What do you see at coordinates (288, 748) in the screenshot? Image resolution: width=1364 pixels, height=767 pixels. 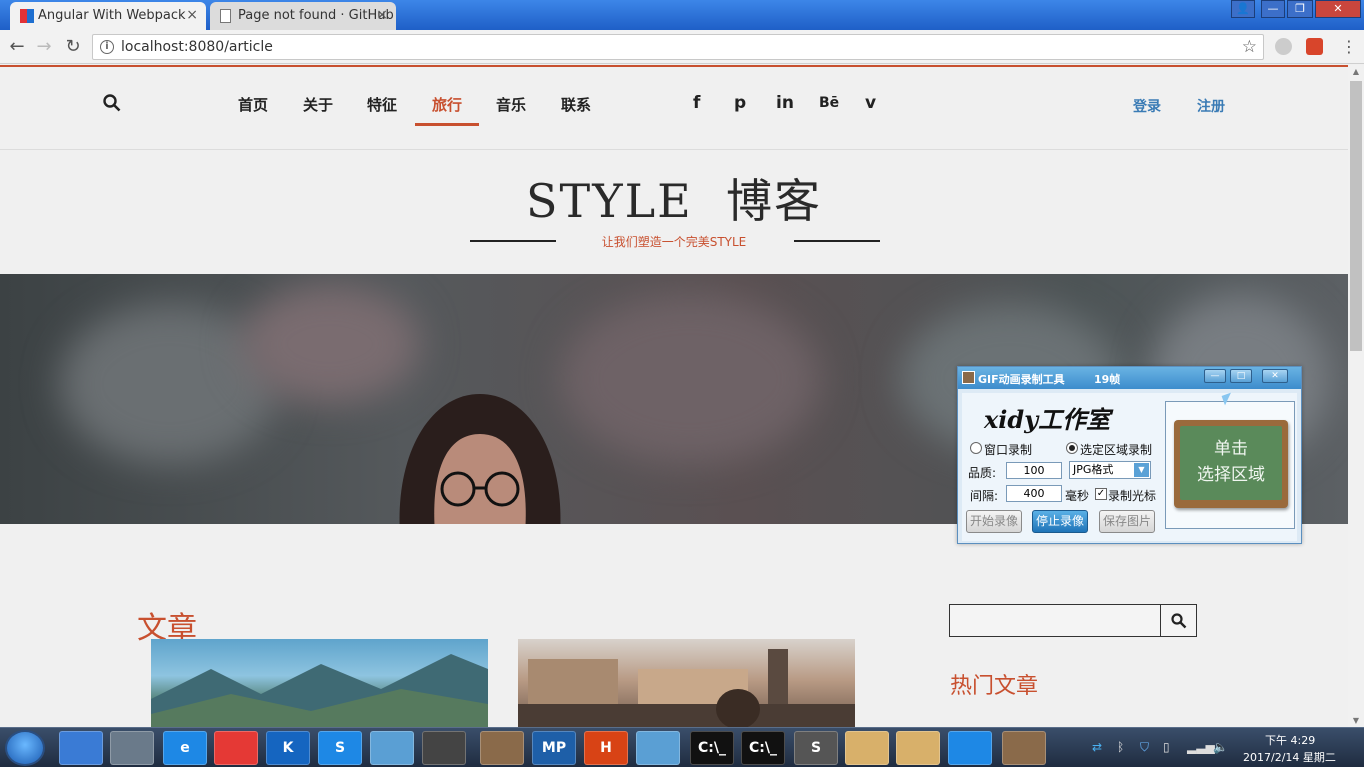 I see `k-app-icon: K` at bounding box center [288, 748].